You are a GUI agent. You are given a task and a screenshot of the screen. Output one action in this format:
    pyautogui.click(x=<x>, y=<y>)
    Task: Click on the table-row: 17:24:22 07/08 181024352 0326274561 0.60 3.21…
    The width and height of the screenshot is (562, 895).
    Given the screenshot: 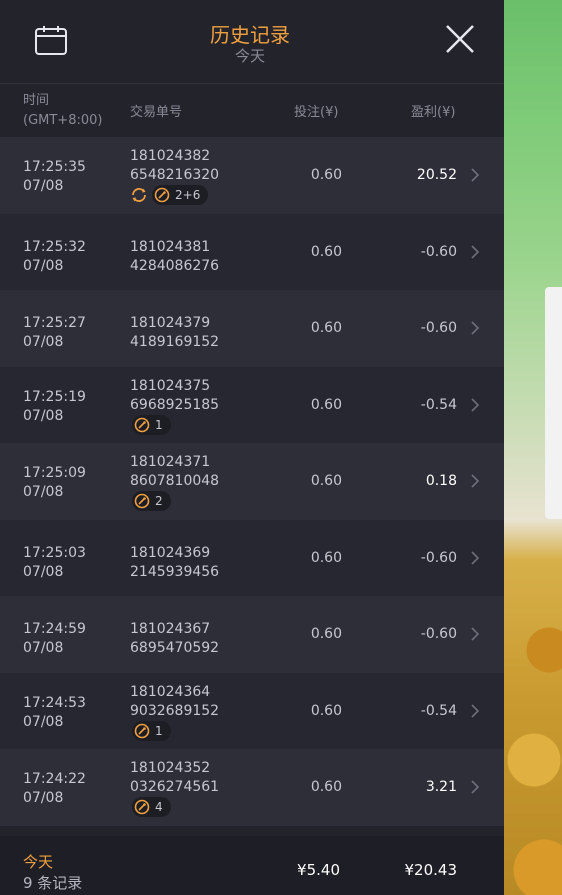 What is the action you would take?
    pyautogui.click(x=252, y=787)
    